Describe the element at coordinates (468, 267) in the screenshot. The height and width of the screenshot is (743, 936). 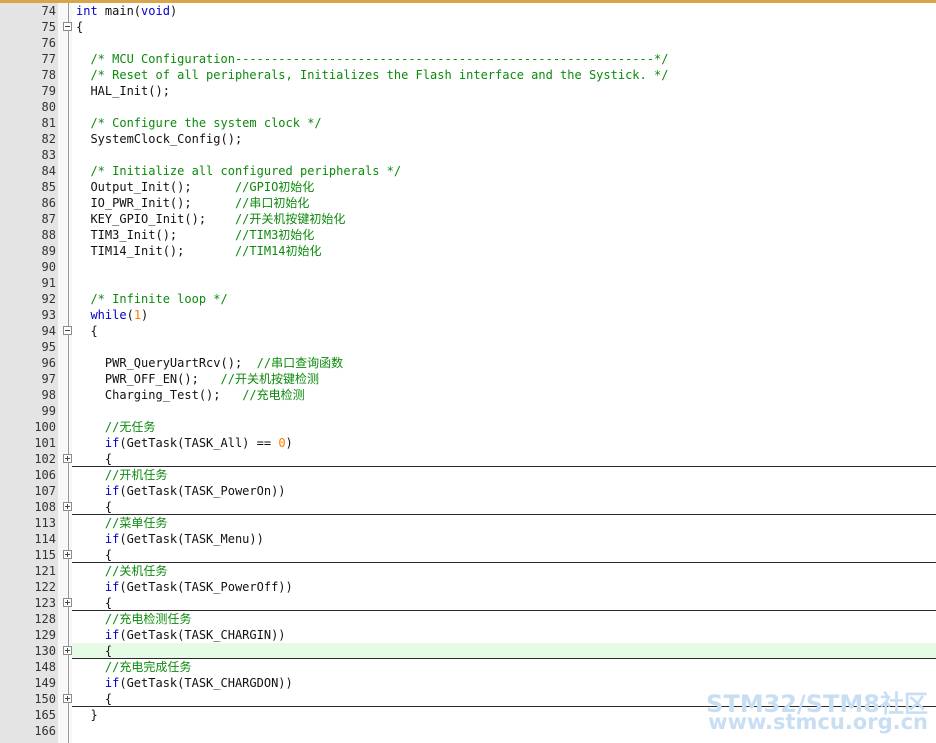
I see `code-line: 90` at that location.